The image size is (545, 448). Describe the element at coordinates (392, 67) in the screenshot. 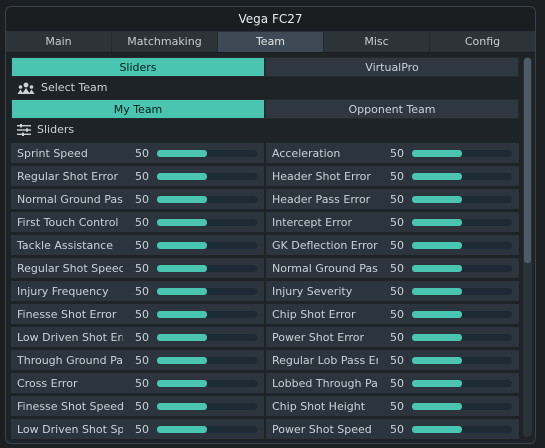

I see `virtualpro-mode-button: VirtualPro` at that location.